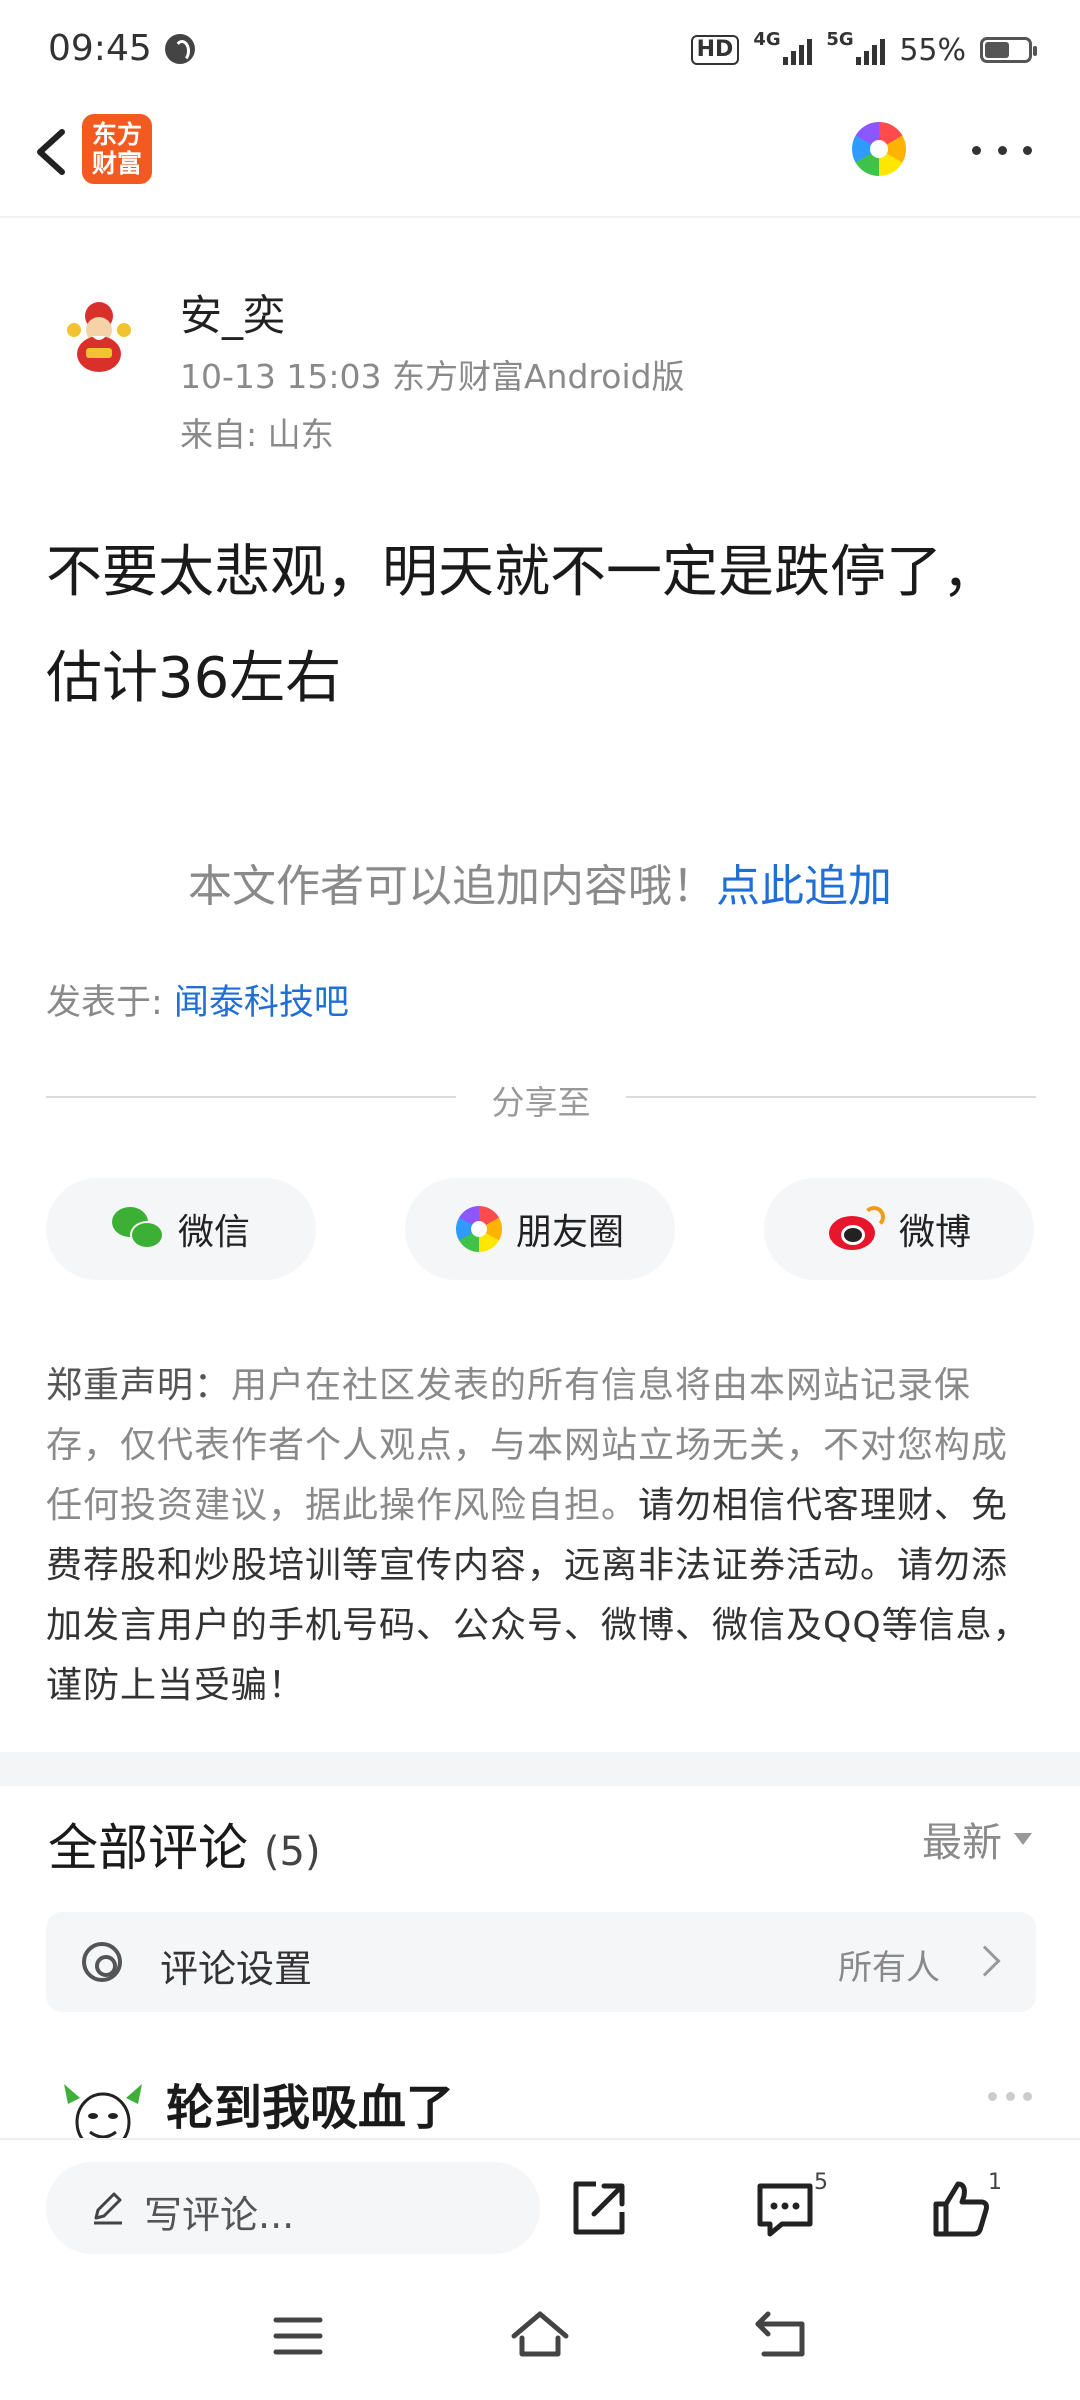 The height and width of the screenshot is (2400, 1080). Describe the element at coordinates (781, 2334) in the screenshot. I see `back-nav-icon` at that location.